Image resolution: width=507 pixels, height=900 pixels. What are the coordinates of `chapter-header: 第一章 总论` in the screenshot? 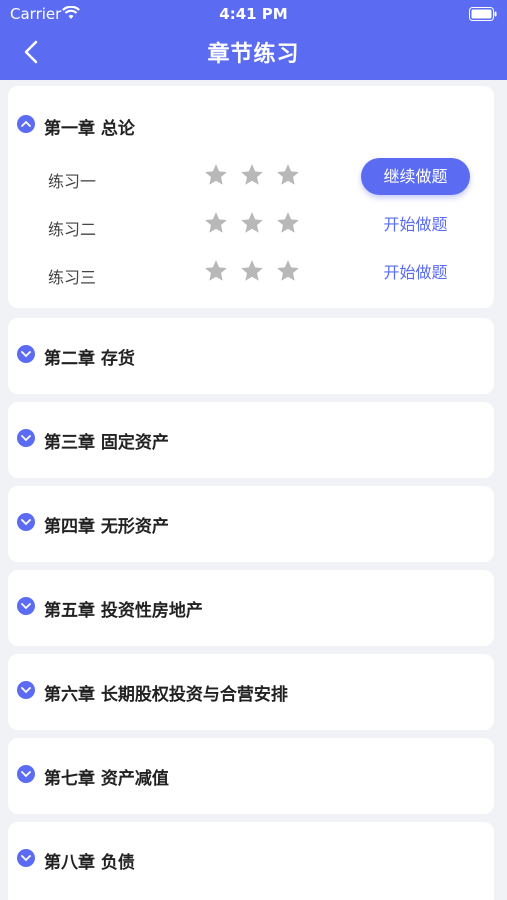 It's located at (251, 124).